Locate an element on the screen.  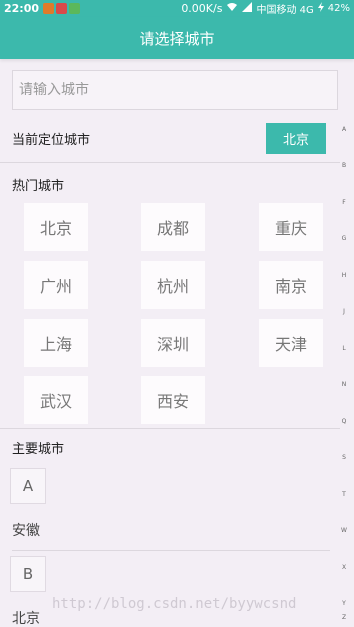
index-letter: J is located at coordinates (344, 311).